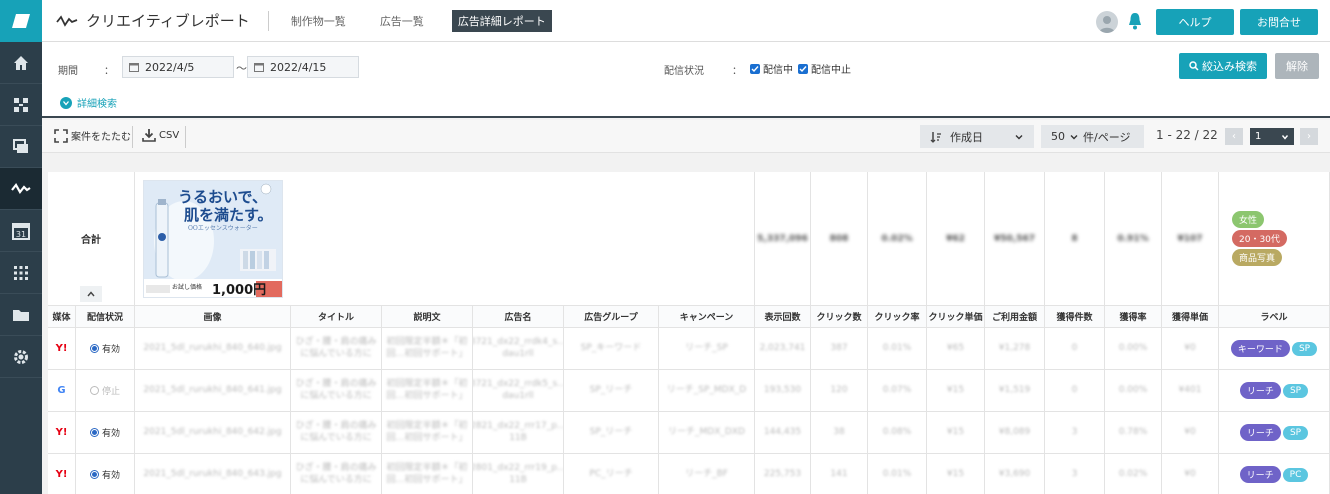 This screenshot has height=494, width=1330. I want to click on sort-select: 作成日, so click(977, 136).